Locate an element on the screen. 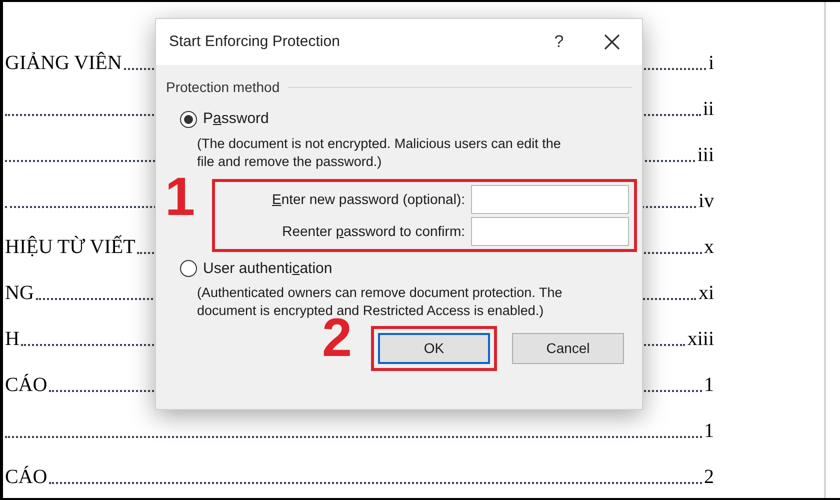 This screenshot has width=840, height=500. page-number: ii is located at coordinates (708, 109).